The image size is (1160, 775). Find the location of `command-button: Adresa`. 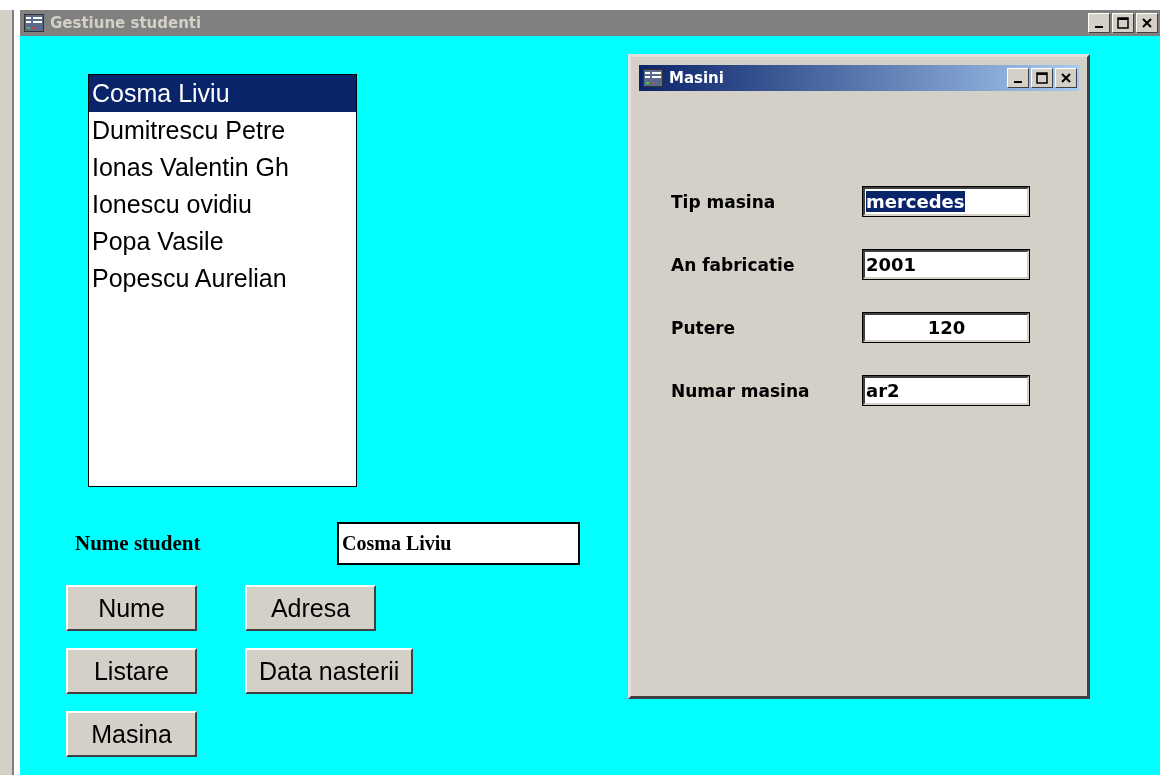

command-button: Adresa is located at coordinates (310, 608).